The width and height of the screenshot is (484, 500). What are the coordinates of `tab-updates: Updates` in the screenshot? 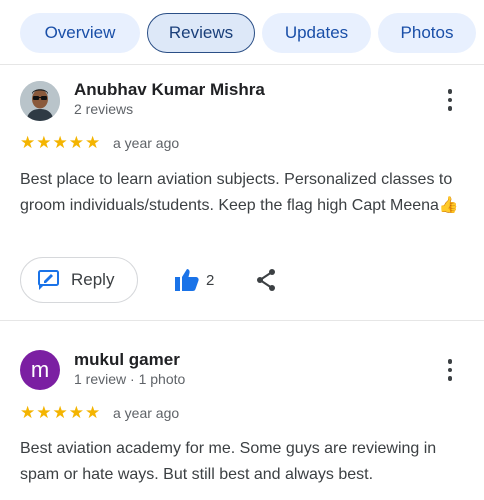 It's located at (316, 33).